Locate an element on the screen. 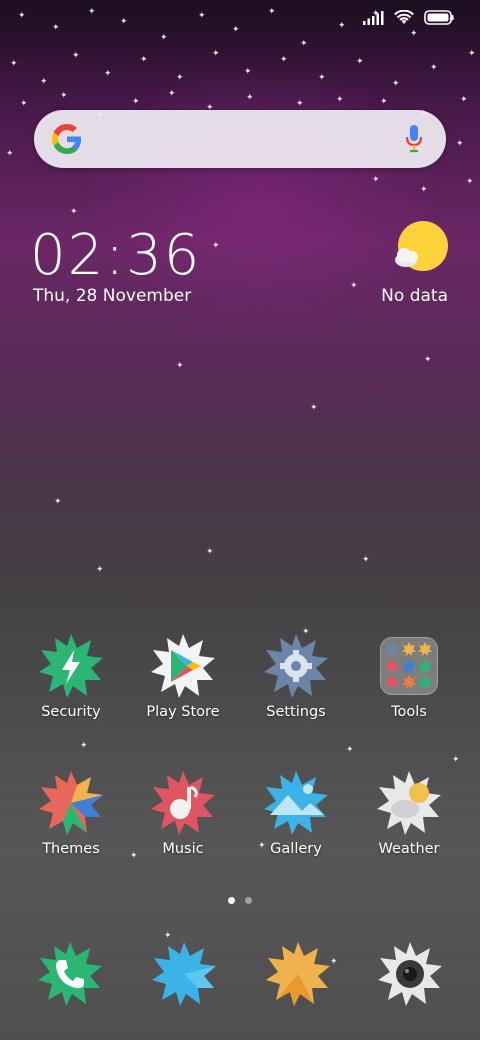 The height and width of the screenshot is (1040, 480). page-dot-active is located at coordinates (231, 900).